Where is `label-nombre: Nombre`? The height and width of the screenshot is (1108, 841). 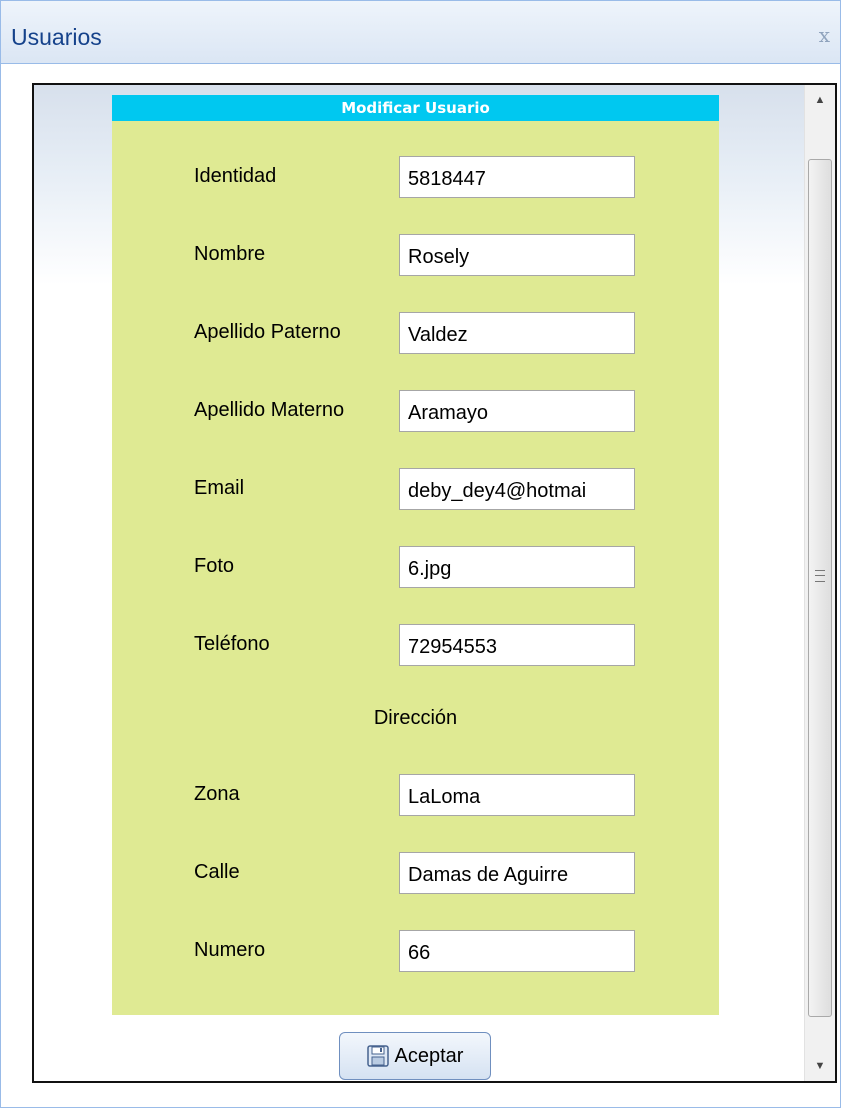 label-nombre: Nombre is located at coordinates (230, 254).